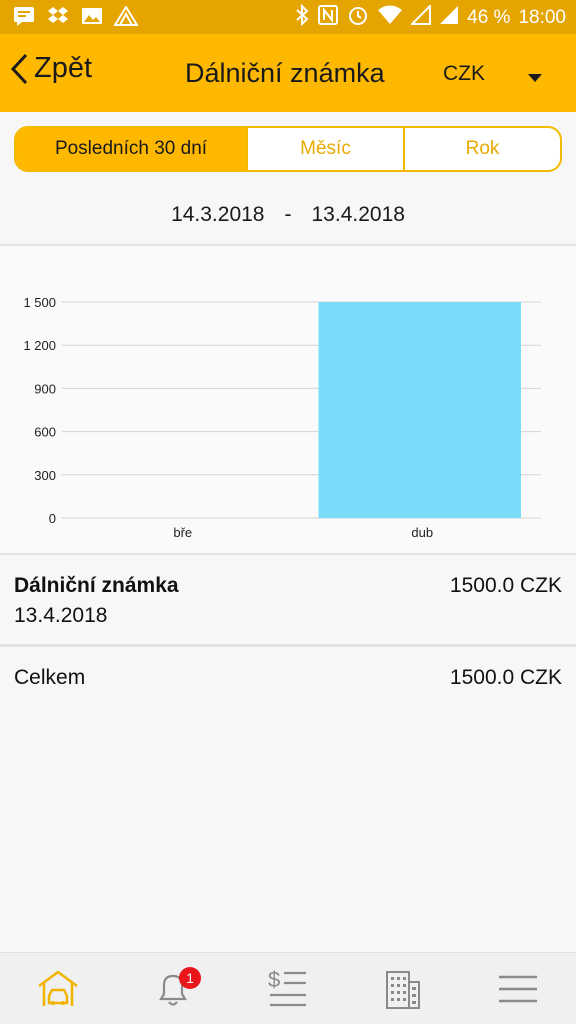 The image size is (576, 1024). I want to click on chart-bar, so click(419, 410).